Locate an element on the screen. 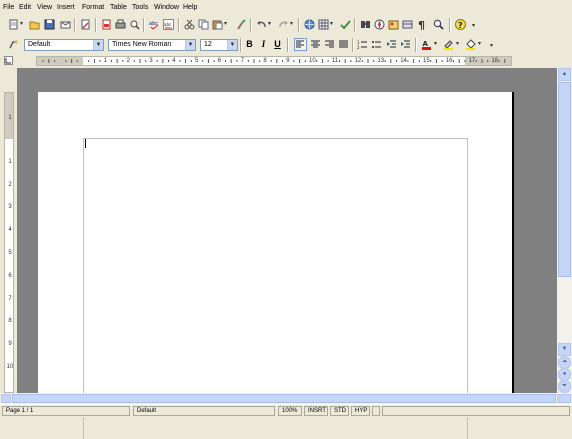  paragraph-style-select: Default ▼ is located at coordinates (64, 45).